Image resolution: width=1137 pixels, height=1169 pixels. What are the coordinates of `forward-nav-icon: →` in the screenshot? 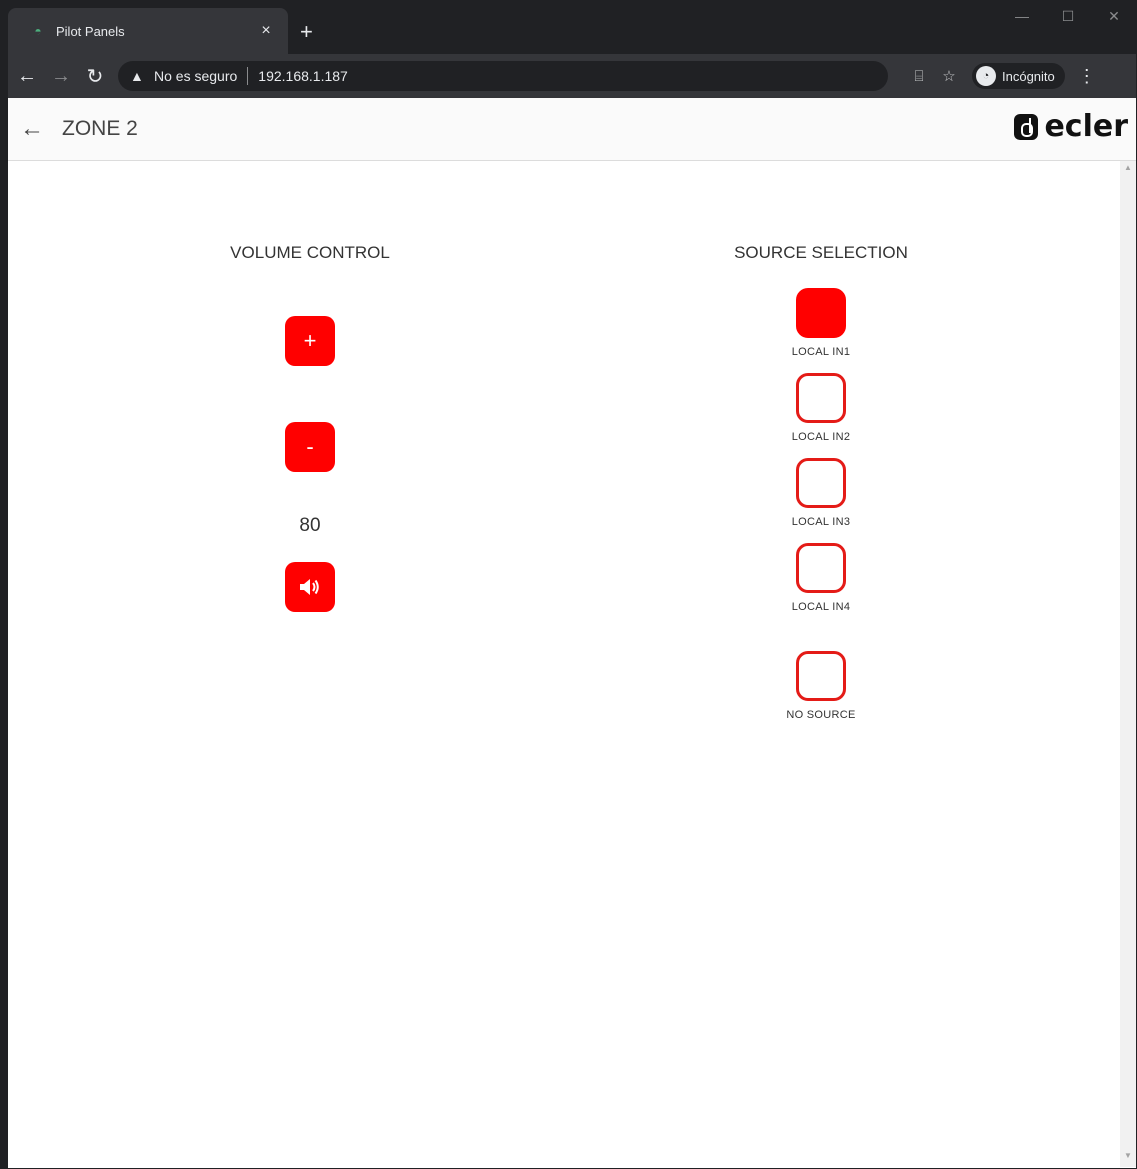 It's located at (61, 76).